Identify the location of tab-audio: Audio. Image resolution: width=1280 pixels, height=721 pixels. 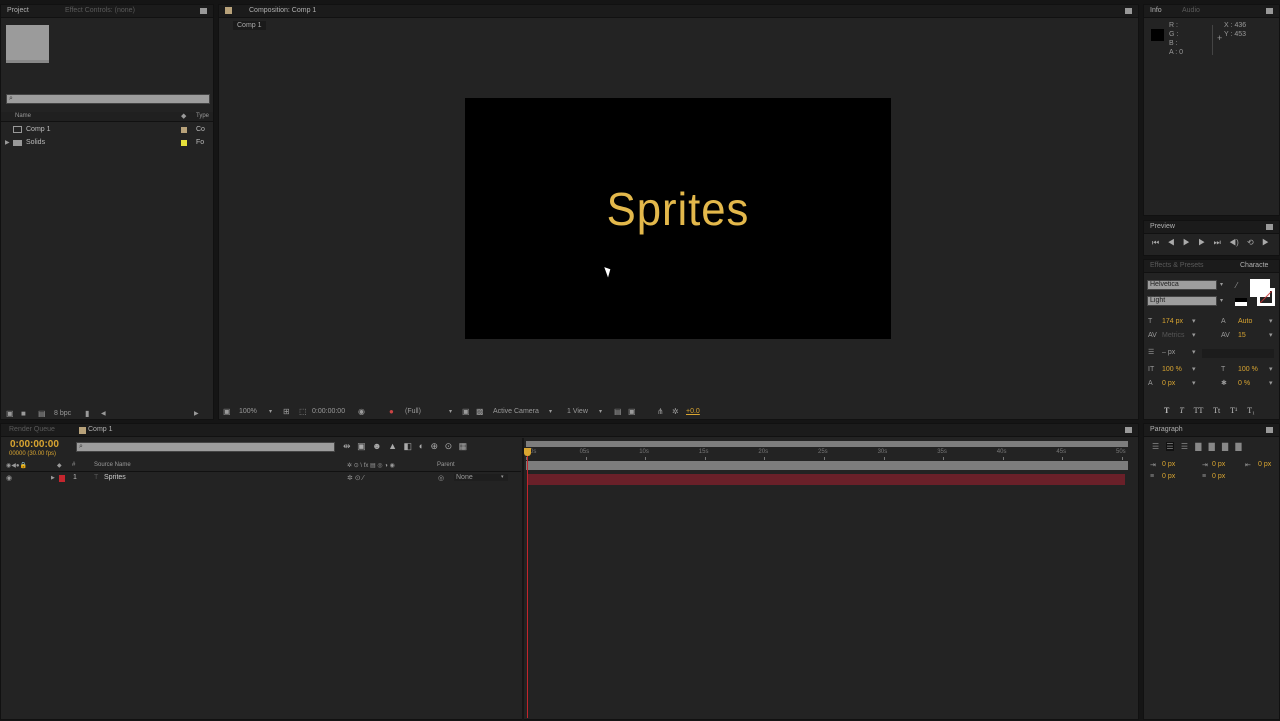
(1191, 10).